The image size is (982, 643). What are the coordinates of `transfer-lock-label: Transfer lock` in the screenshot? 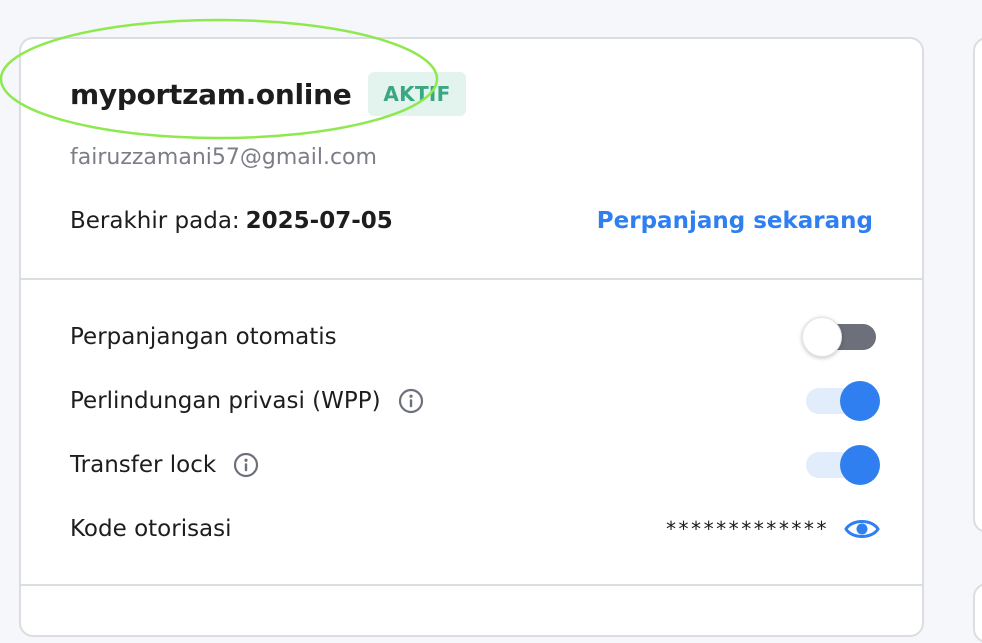 It's located at (164, 465).